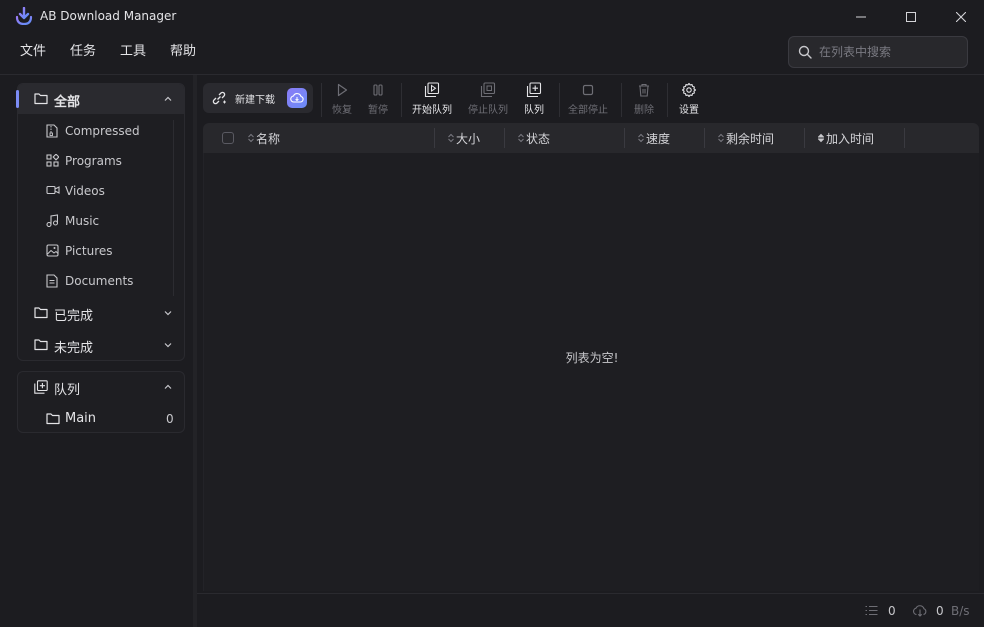 The image size is (984, 627). What do you see at coordinates (33, 52) in the screenshot?
I see `menu-file: 文件` at bounding box center [33, 52].